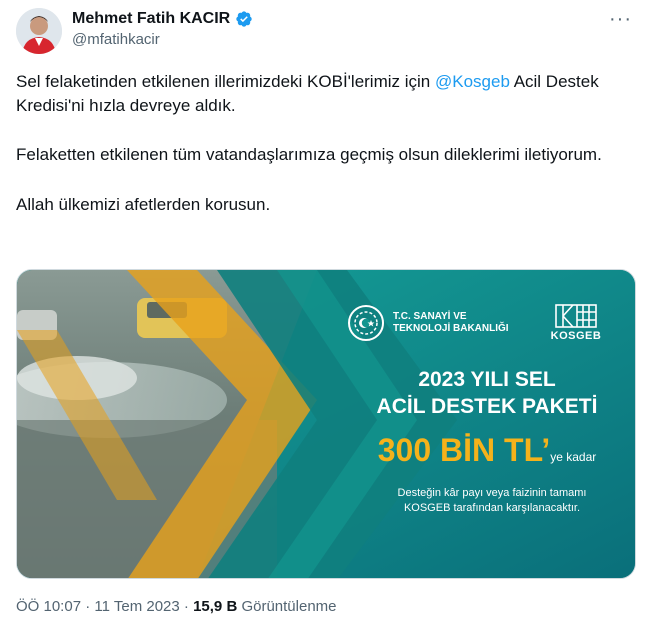 The height and width of the screenshot is (629, 650). I want to click on amount-suffix: ye kadar, so click(573, 457).